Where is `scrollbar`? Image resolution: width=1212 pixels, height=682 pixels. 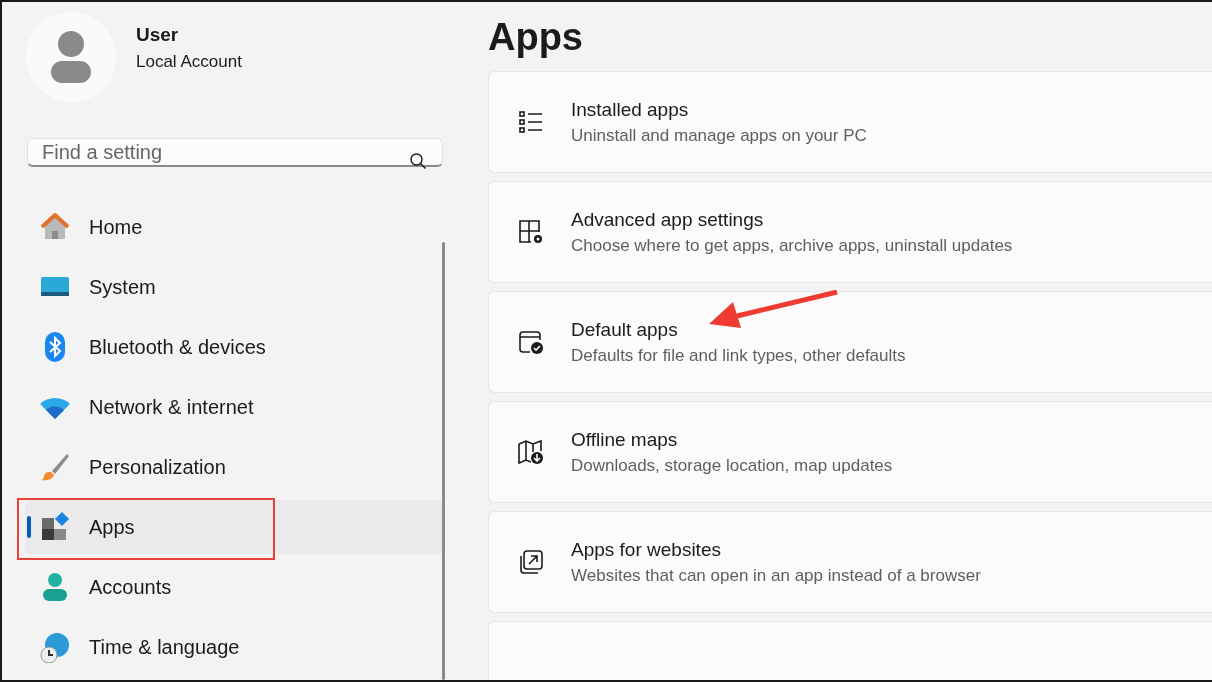 scrollbar is located at coordinates (443, 461).